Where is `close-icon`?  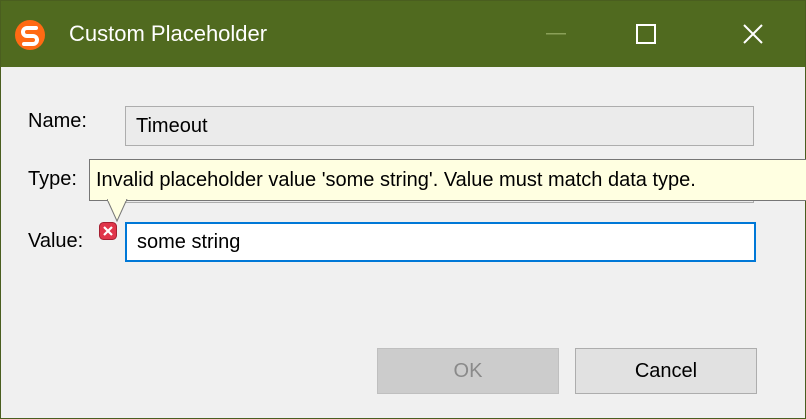
close-icon is located at coordinates (753, 34).